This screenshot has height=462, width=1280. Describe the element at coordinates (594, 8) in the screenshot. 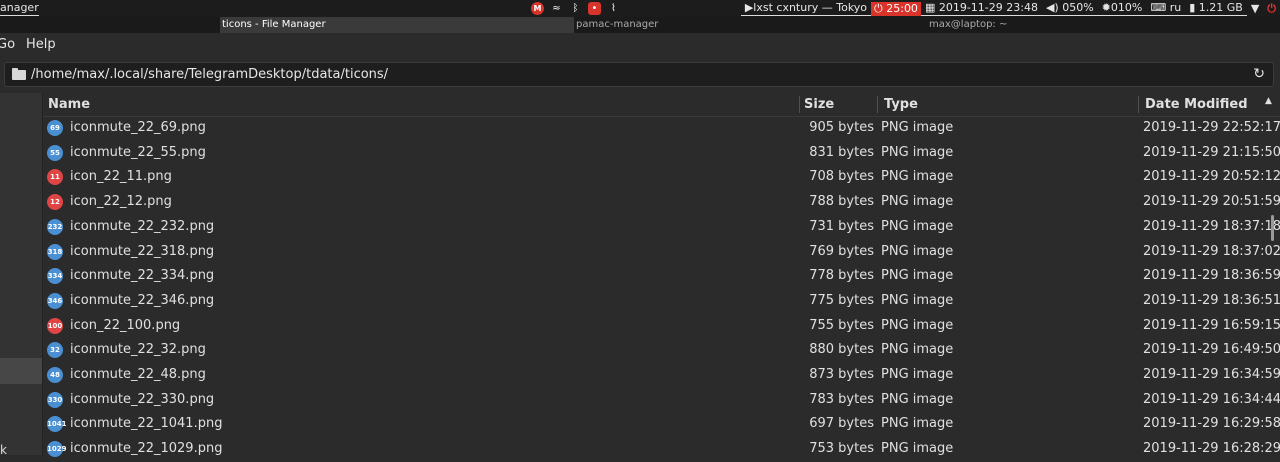

I see `telegram-tray-icon: •` at that location.